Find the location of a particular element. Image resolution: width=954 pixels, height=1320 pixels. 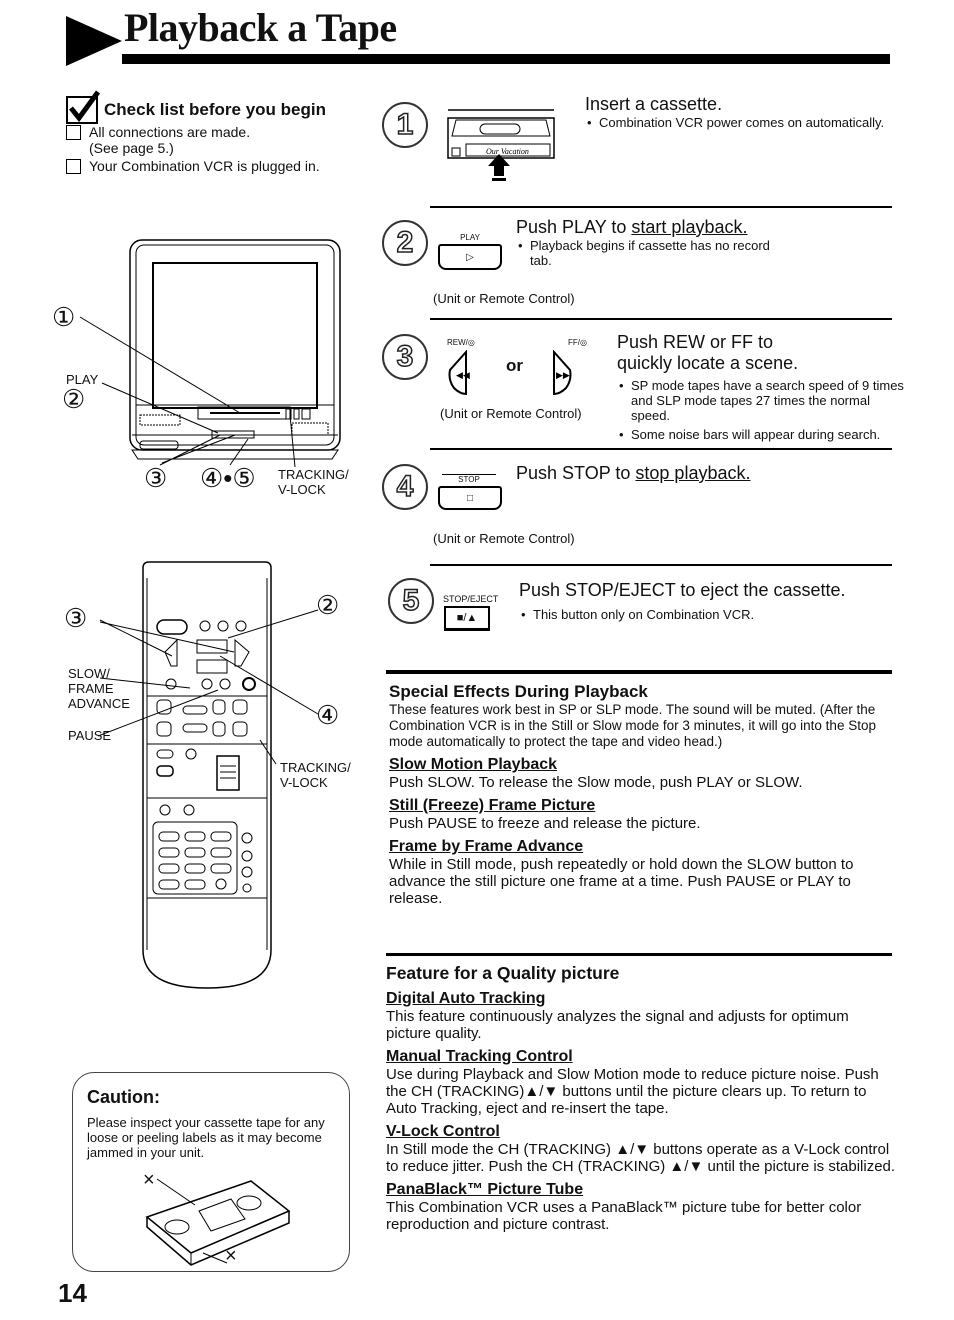

callout-1: ① is located at coordinates (64, 317).